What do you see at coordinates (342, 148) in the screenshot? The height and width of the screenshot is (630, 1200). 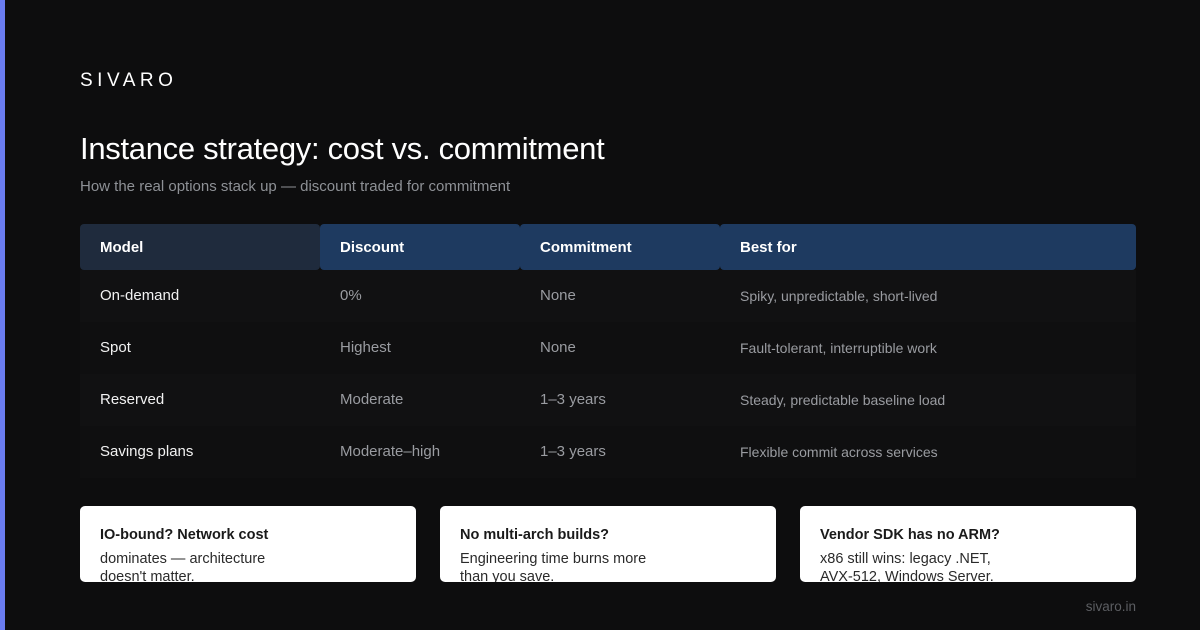 I see `page-title: Instance strategy: cost vs. commitment` at bounding box center [342, 148].